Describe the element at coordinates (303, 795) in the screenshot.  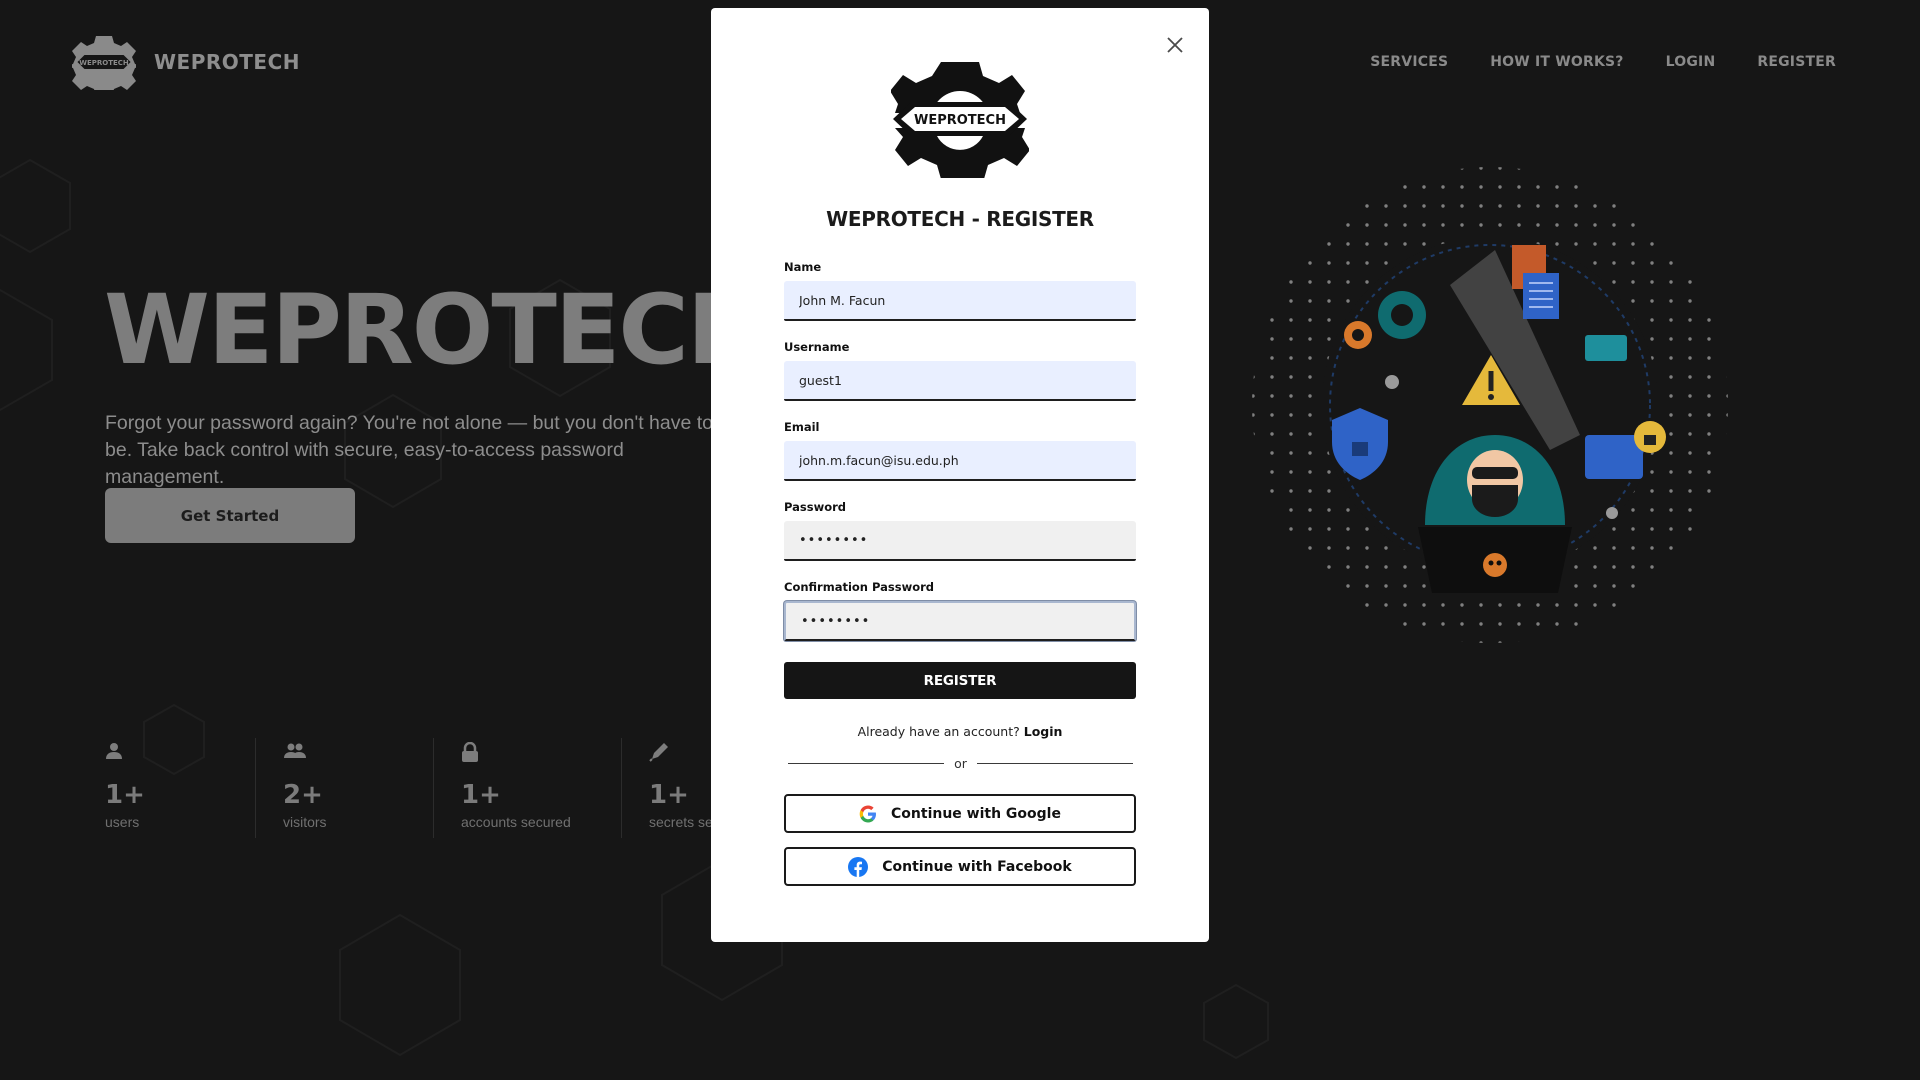
I see `stat-value: 2+` at that location.